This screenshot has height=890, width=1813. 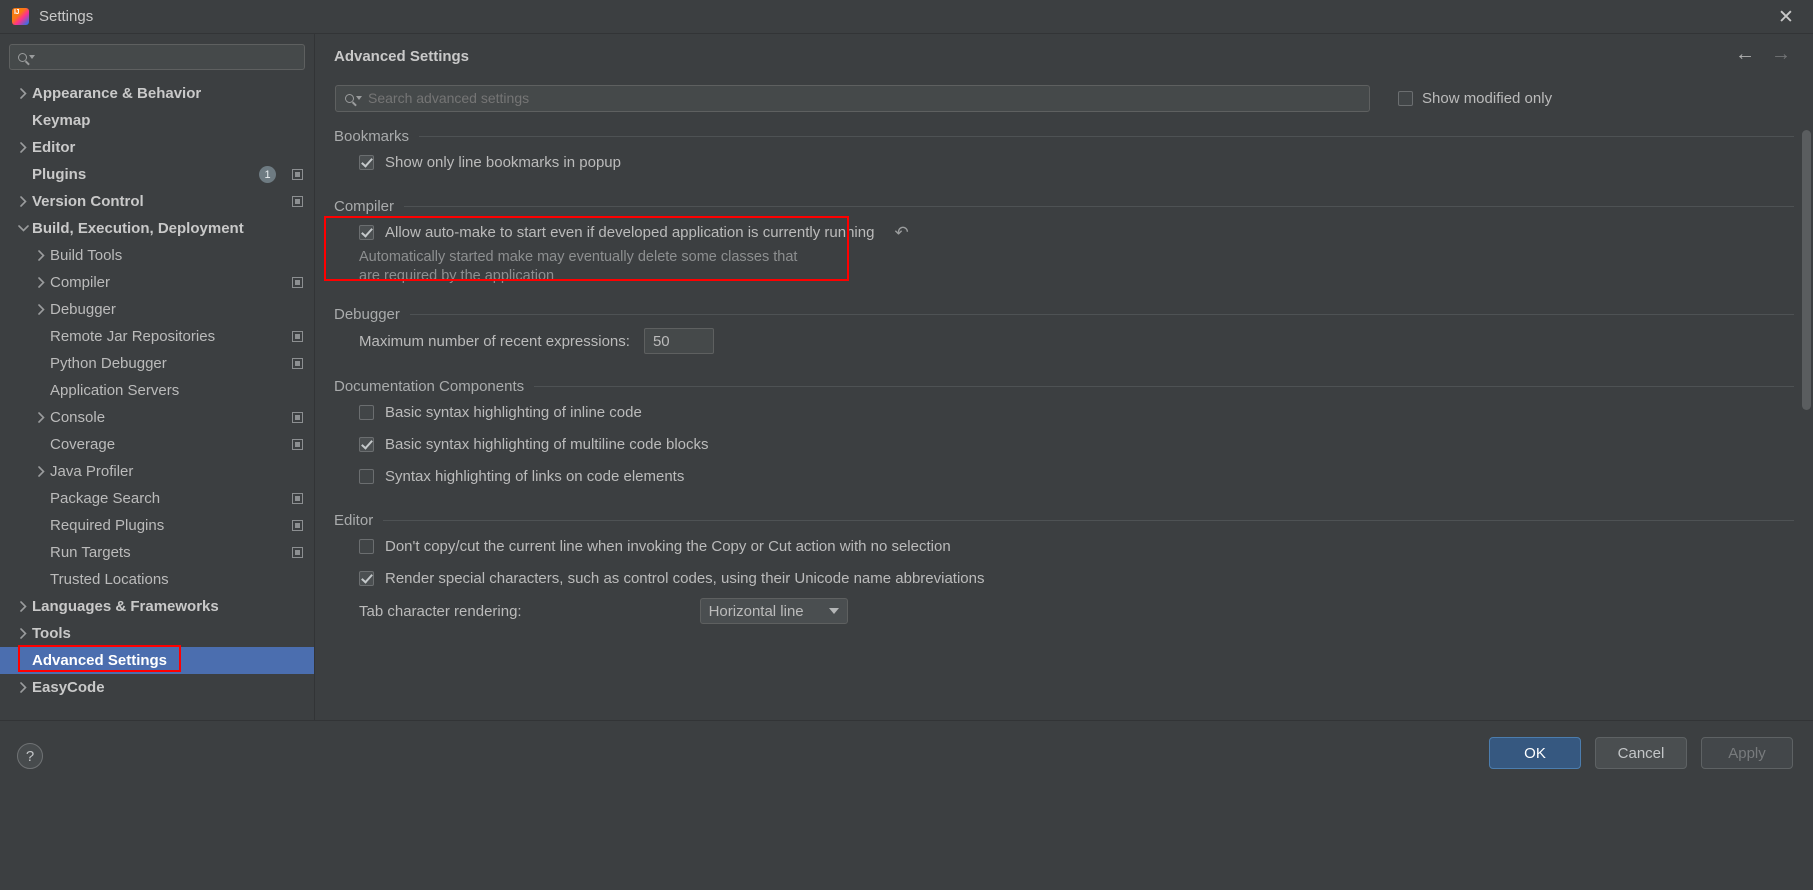 What do you see at coordinates (1745, 54) in the screenshot?
I see `back-arrow-icon: ←` at bounding box center [1745, 54].